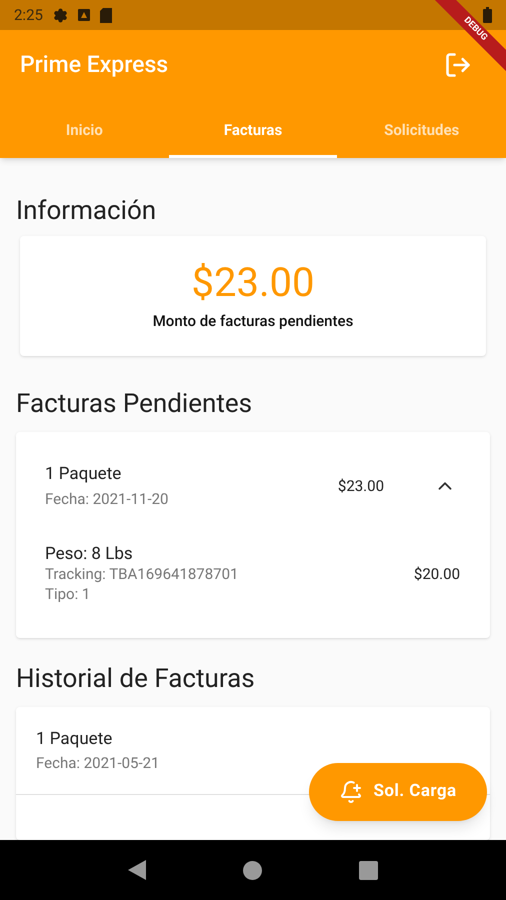 The width and height of the screenshot is (506, 900). I want to click on invoice-date: Fecha: 2021-05-21, so click(98, 763).